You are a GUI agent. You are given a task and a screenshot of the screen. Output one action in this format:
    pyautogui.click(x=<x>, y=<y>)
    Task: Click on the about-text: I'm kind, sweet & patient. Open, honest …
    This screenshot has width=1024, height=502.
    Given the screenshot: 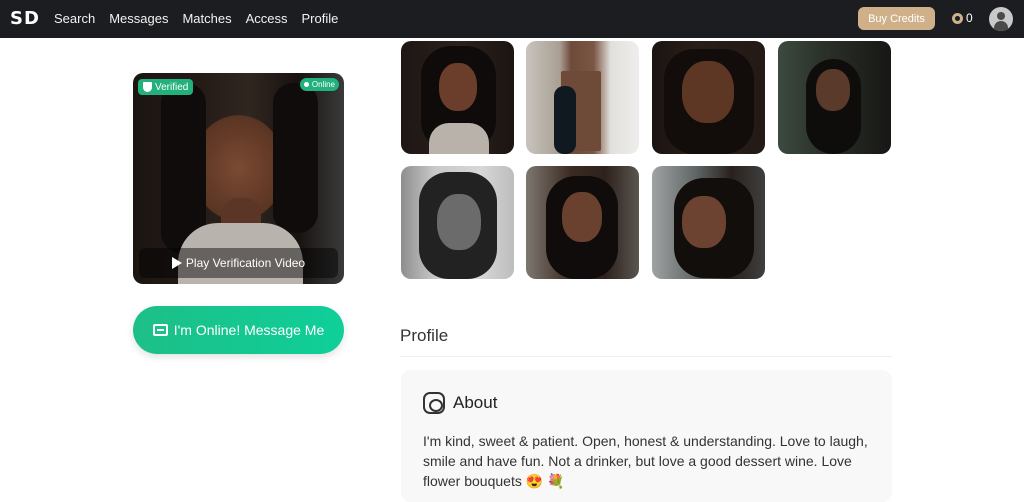 What is the action you would take?
    pyautogui.click(x=645, y=461)
    